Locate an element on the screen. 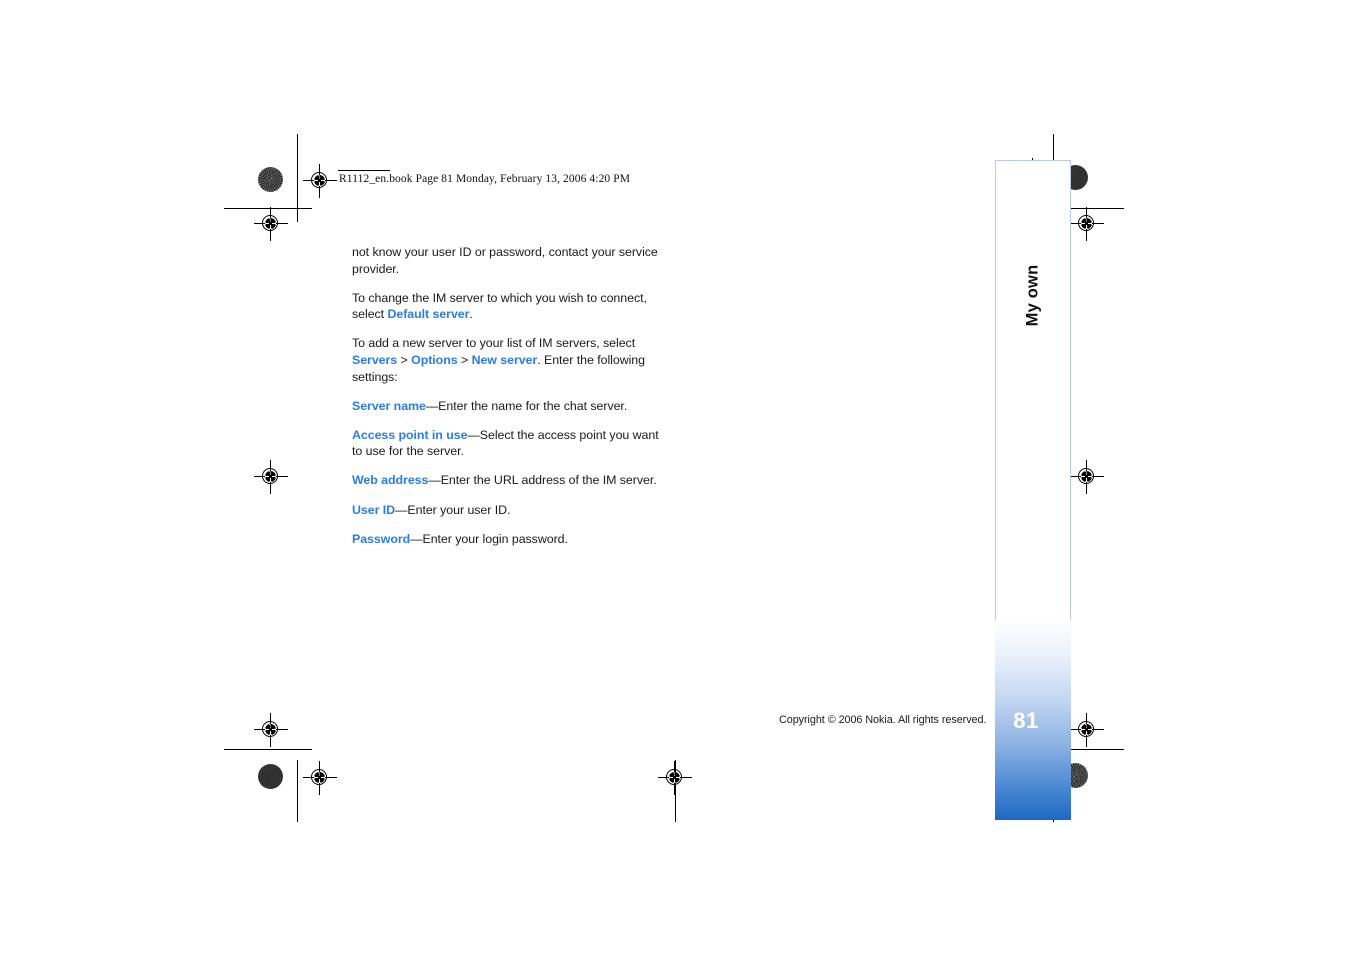 The height and width of the screenshot is (954, 1351). body-text-run: . is located at coordinates (471, 314).